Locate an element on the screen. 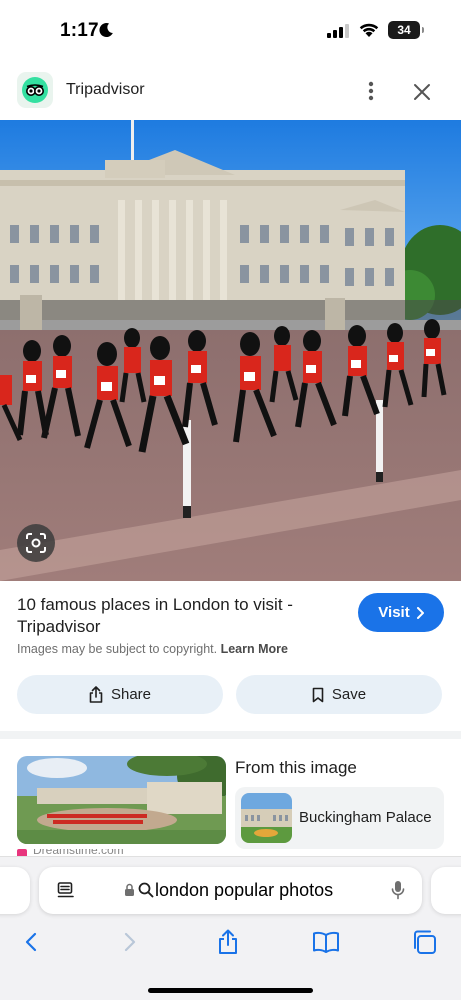 This screenshot has width=461, height=1000. back-button is located at coordinates (31, 942).